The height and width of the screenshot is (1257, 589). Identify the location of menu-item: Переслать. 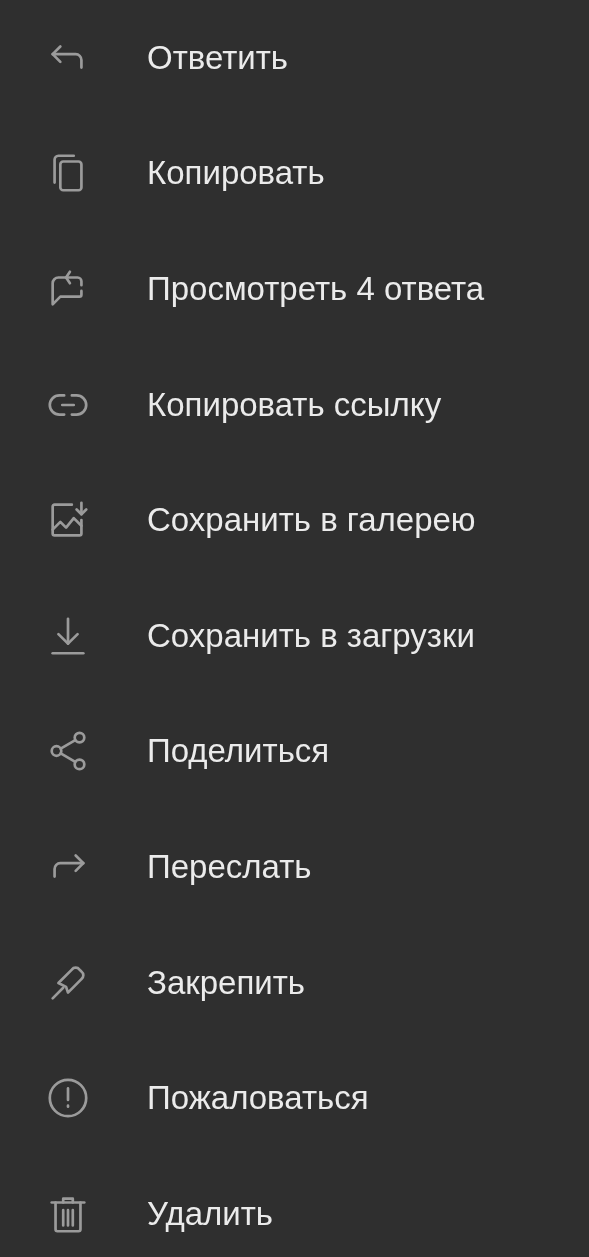
(294, 867).